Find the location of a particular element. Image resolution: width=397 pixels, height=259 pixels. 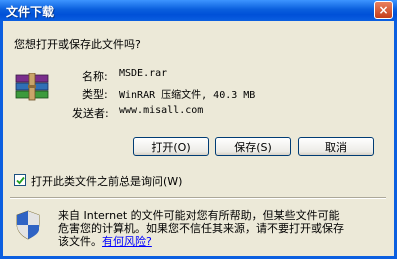

risk-link: 有何风险? is located at coordinates (127, 241).